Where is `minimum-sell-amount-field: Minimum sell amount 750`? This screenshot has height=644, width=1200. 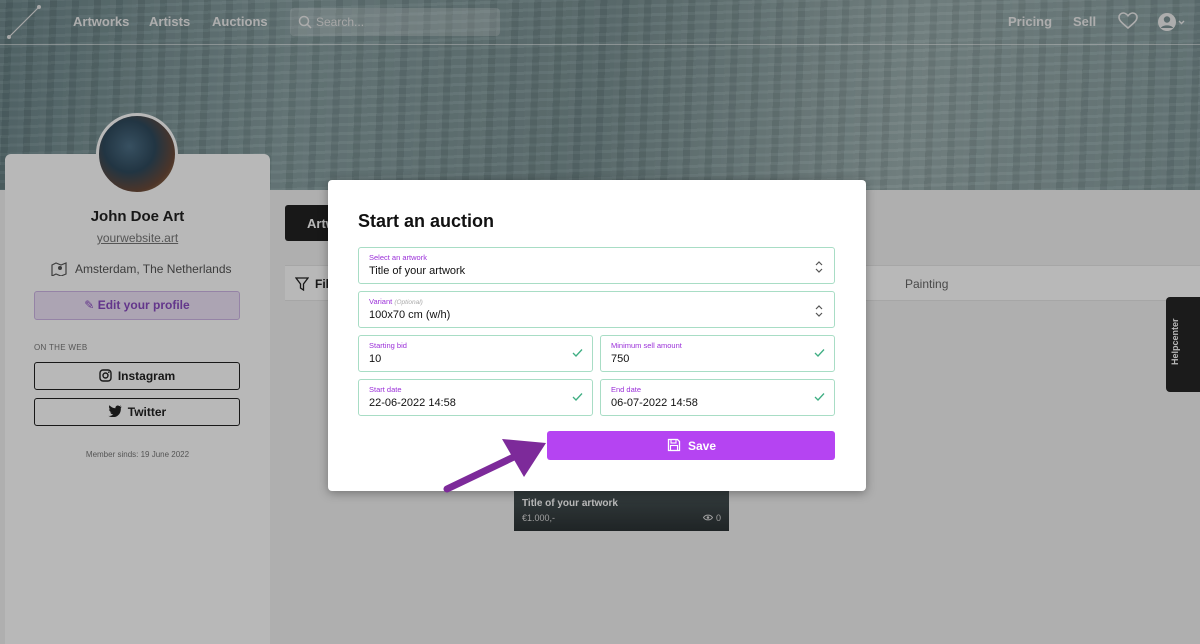
minimum-sell-amount-field: Minimum sell amount 750 is located at coordinates (717, 353).